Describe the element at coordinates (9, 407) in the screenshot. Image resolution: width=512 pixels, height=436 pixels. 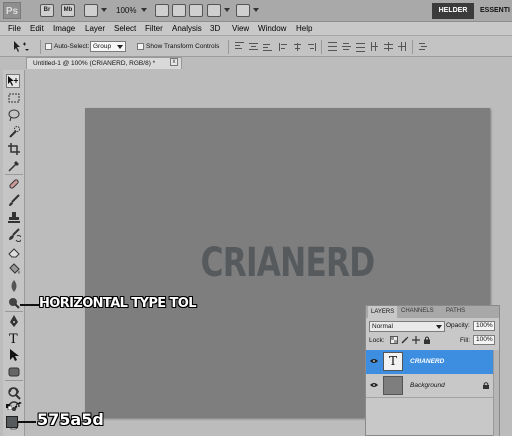
I see `default-colors-icon` at that location.